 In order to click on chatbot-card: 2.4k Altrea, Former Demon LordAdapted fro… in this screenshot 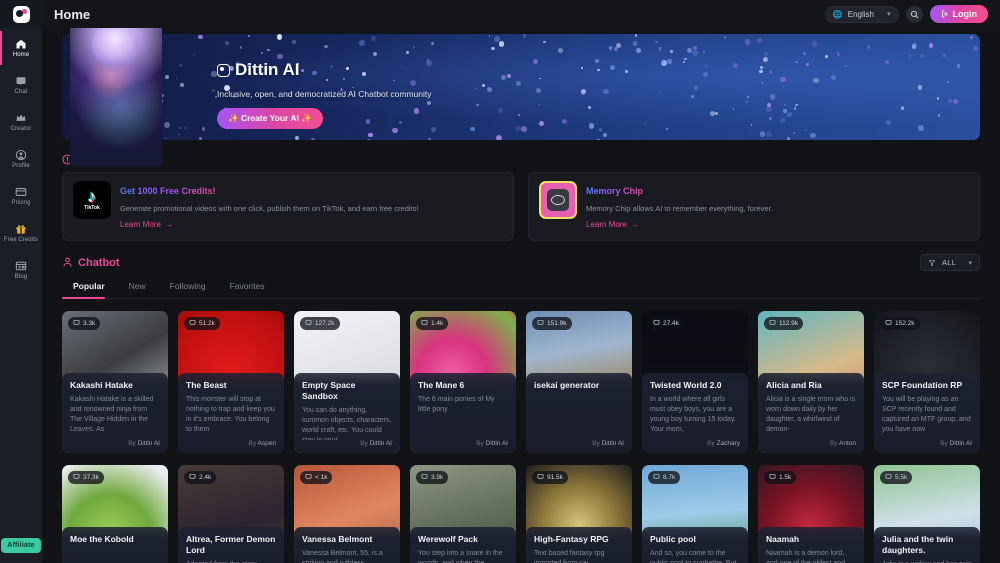, I will do `click(231, 514)`.